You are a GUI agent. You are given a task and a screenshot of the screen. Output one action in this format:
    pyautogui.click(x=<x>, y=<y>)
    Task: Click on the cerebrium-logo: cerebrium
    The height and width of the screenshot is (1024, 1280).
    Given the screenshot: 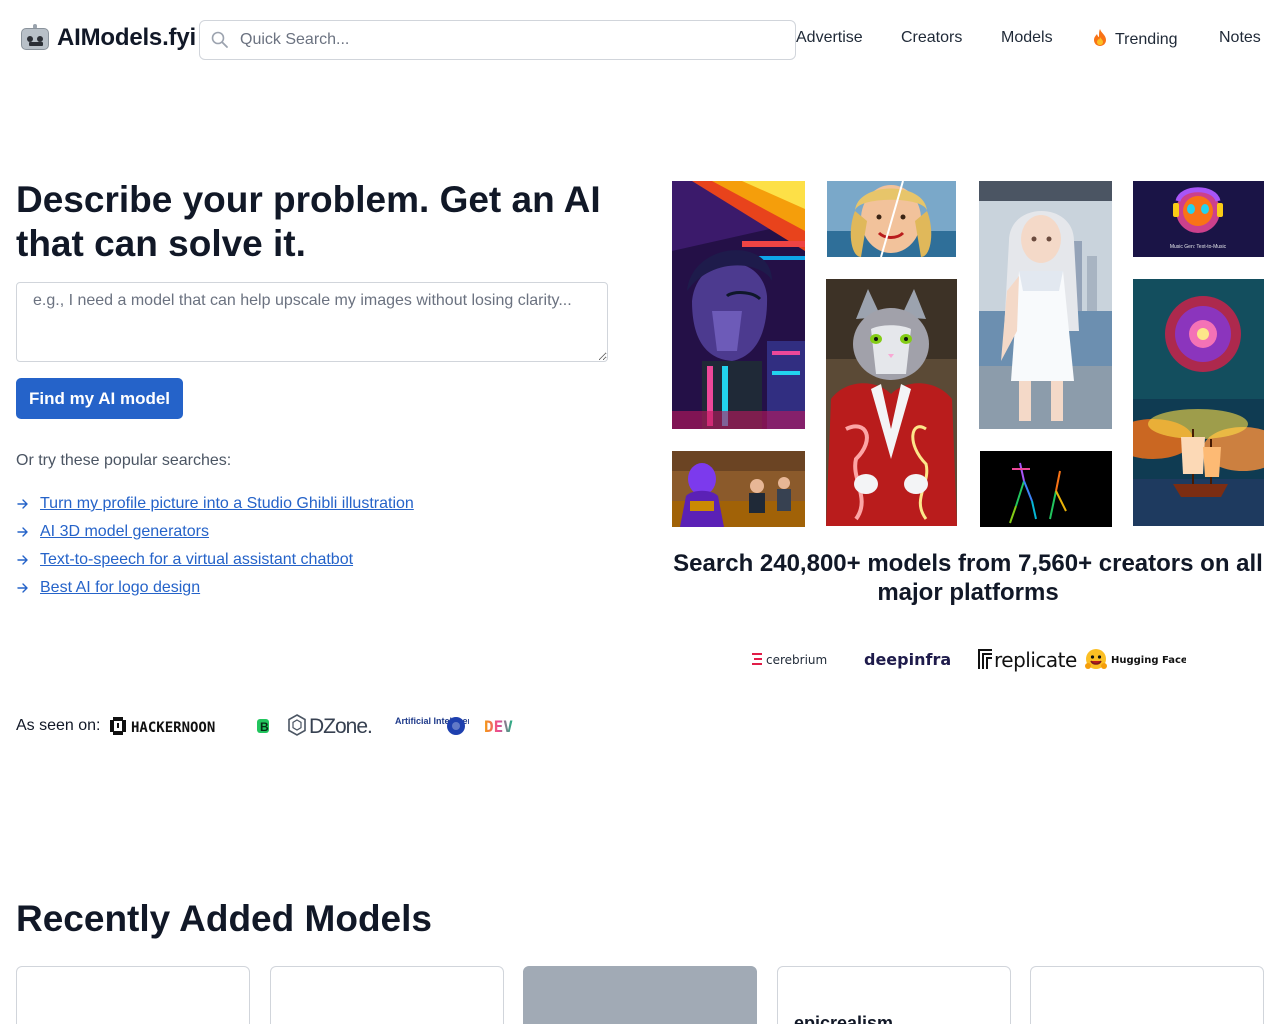 What is the action you would take?
    pyautogui.click(x=793, y=659)
    